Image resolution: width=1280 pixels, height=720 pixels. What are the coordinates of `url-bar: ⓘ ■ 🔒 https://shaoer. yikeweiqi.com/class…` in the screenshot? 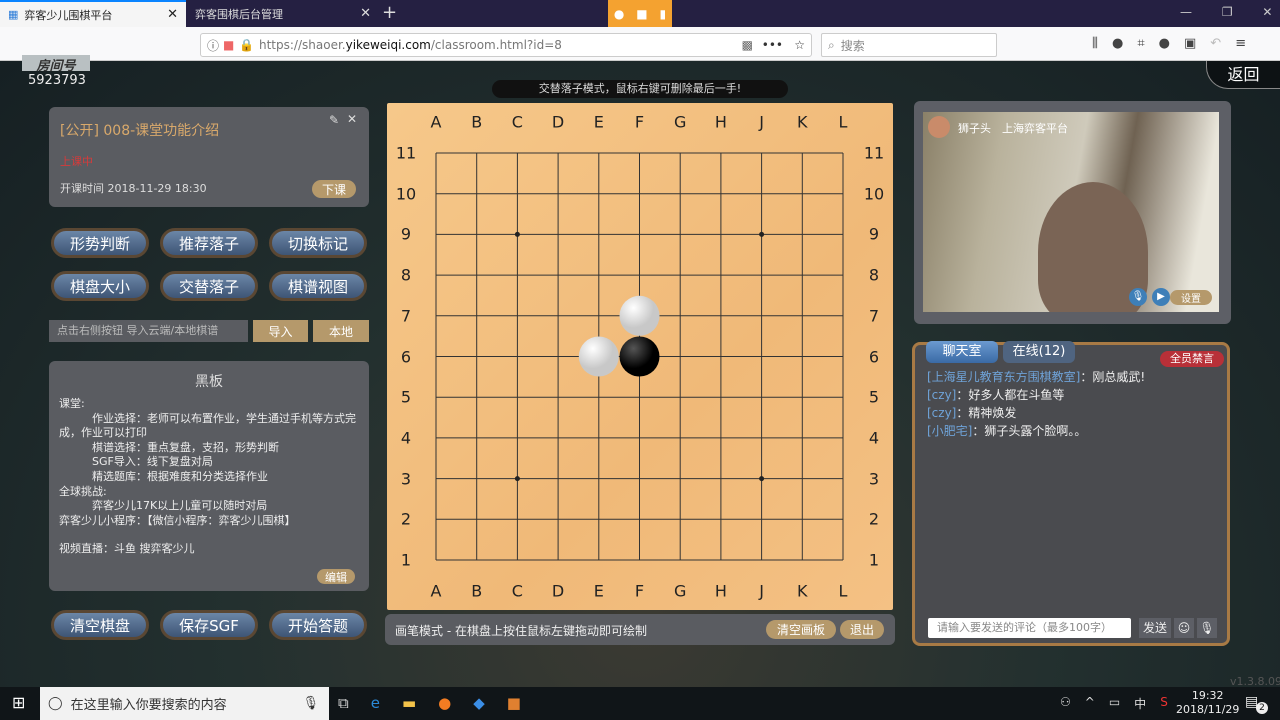 It's located at (506, 45).